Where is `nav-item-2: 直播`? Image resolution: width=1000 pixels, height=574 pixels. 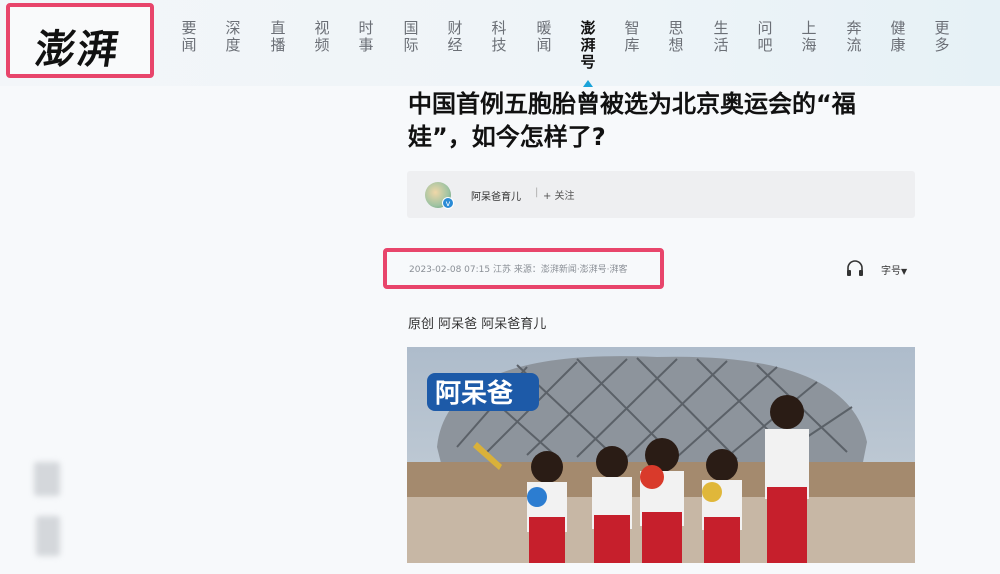 nav-item-2: 直播 is located at coordinates (278, 37).